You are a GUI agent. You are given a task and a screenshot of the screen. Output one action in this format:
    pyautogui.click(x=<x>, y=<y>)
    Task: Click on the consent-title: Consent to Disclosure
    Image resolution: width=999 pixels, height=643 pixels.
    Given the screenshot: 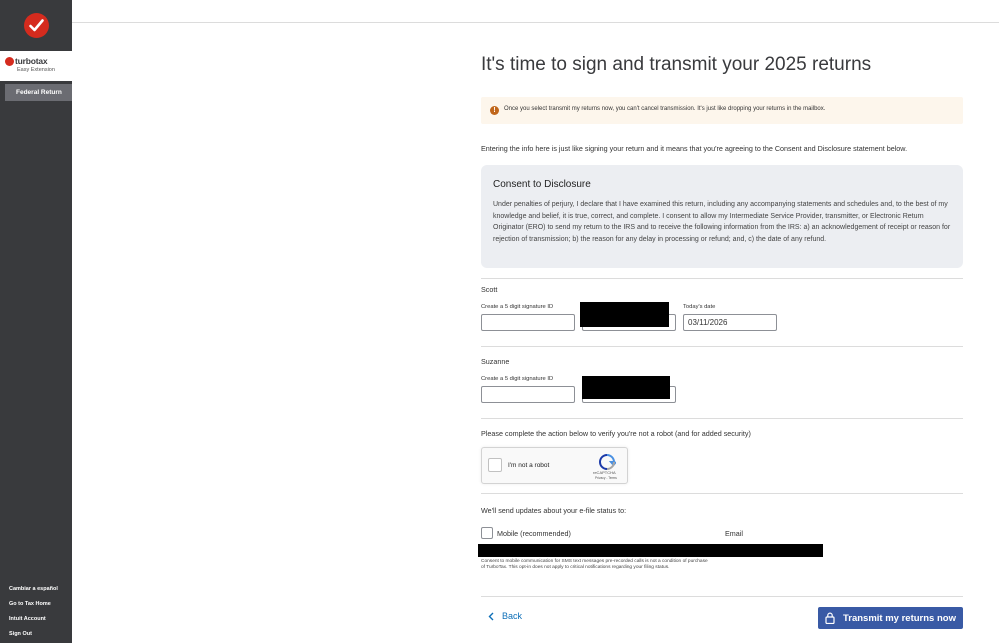 What is the action you would take?
    pyautogui.click(x=542, y=184)
    